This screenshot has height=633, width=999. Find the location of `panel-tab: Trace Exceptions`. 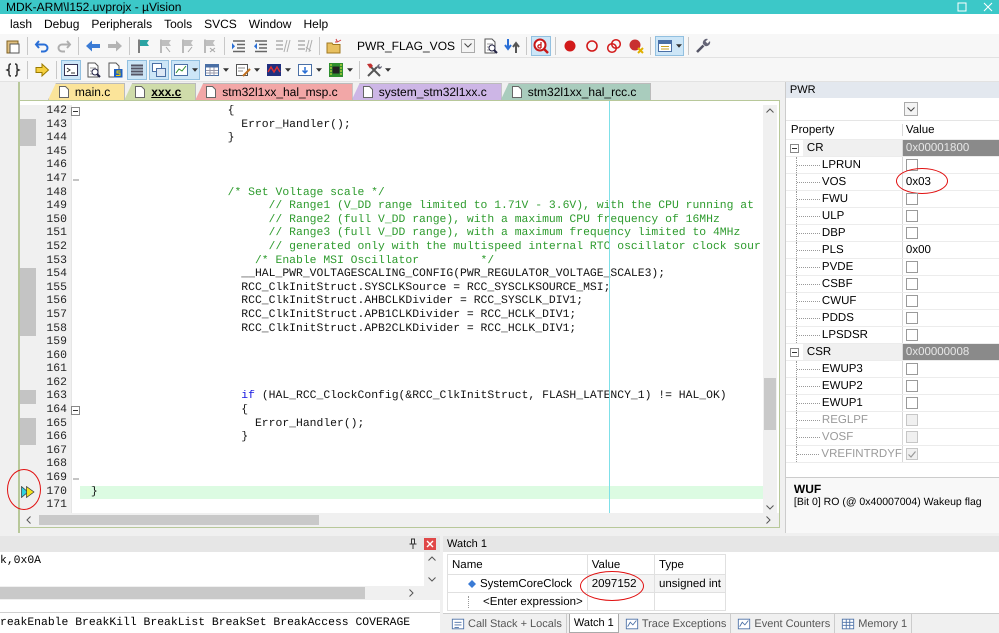

panel-tab: Trace Exceptions is located at coordinates (676, 623).